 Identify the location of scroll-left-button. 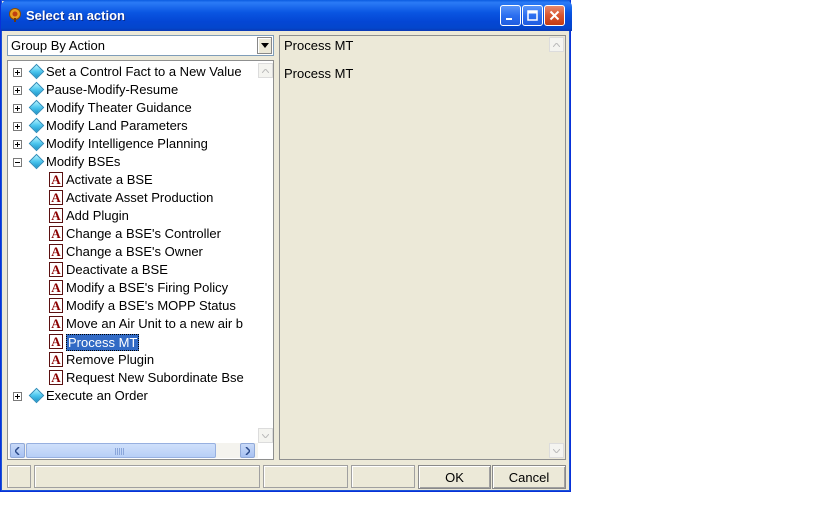
(17, 450).